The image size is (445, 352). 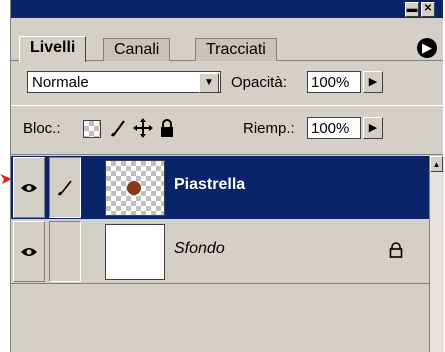 I want to click on palette-titlebar: ▬ ✕, so click(x=227, y=9).